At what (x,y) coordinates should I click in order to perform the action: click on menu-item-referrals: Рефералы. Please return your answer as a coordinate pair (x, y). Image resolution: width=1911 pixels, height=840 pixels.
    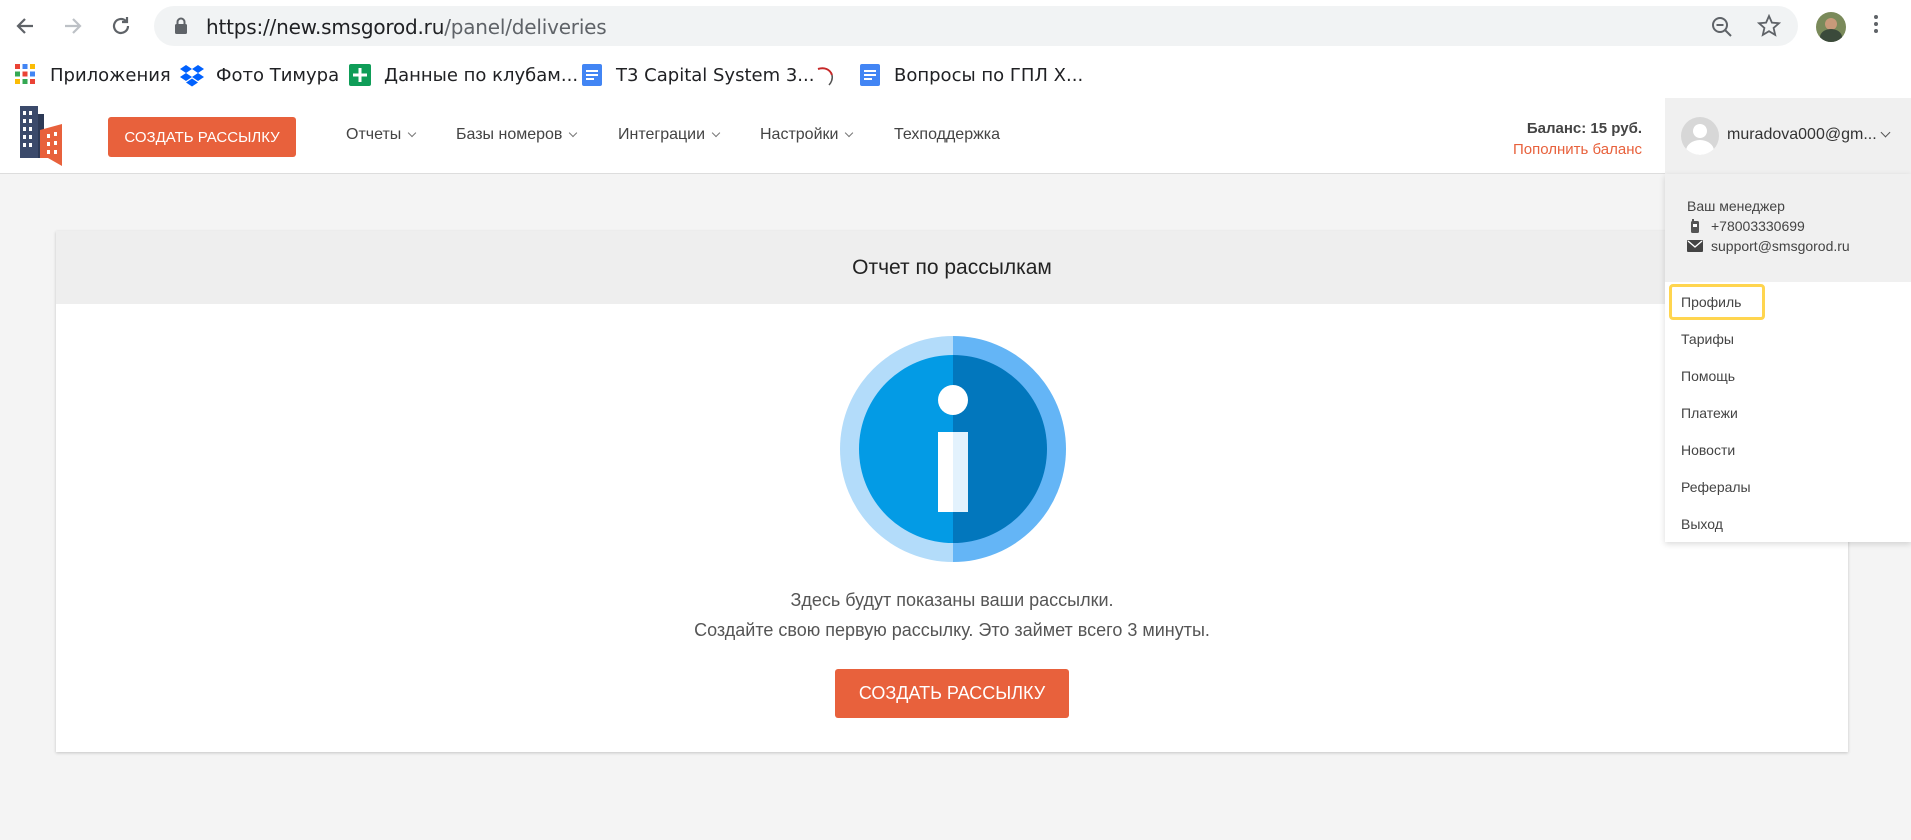
    Looking at the image, I should click on (1716, 487).